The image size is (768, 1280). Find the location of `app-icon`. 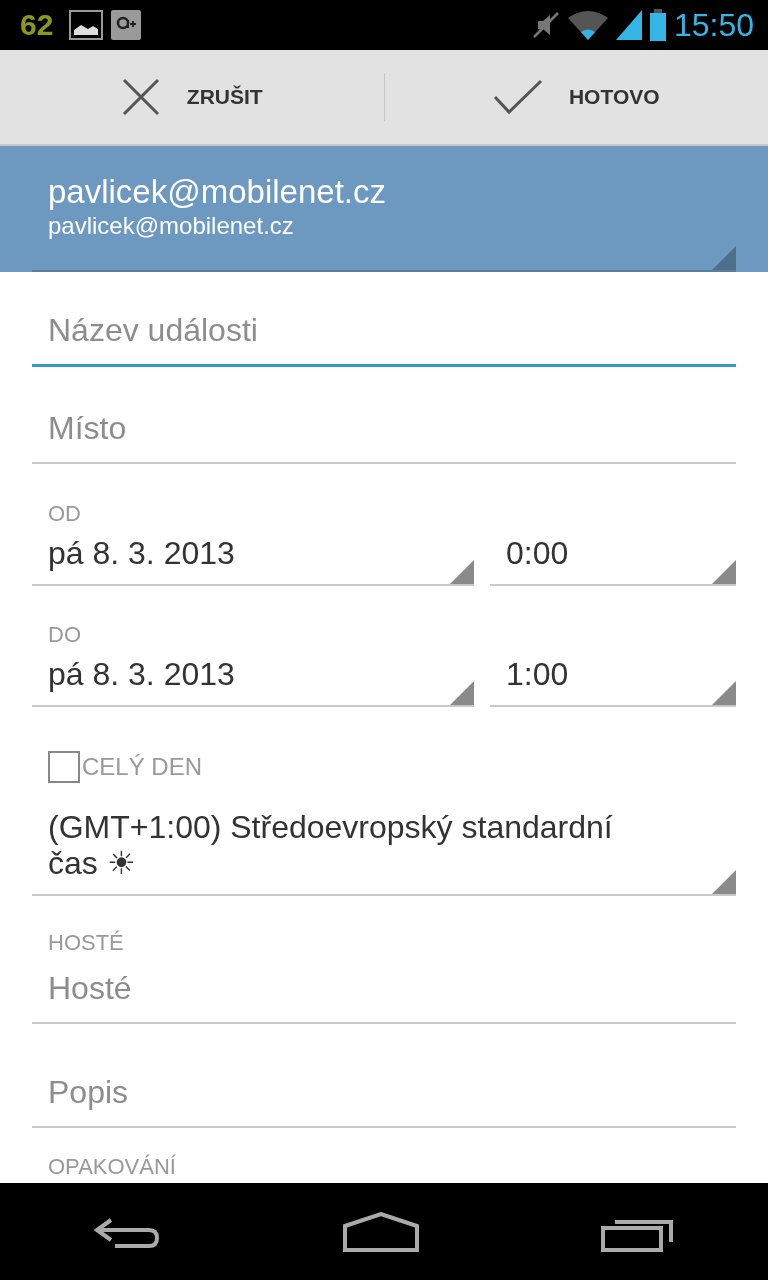

app-icon is located at coordinates (126, 25).